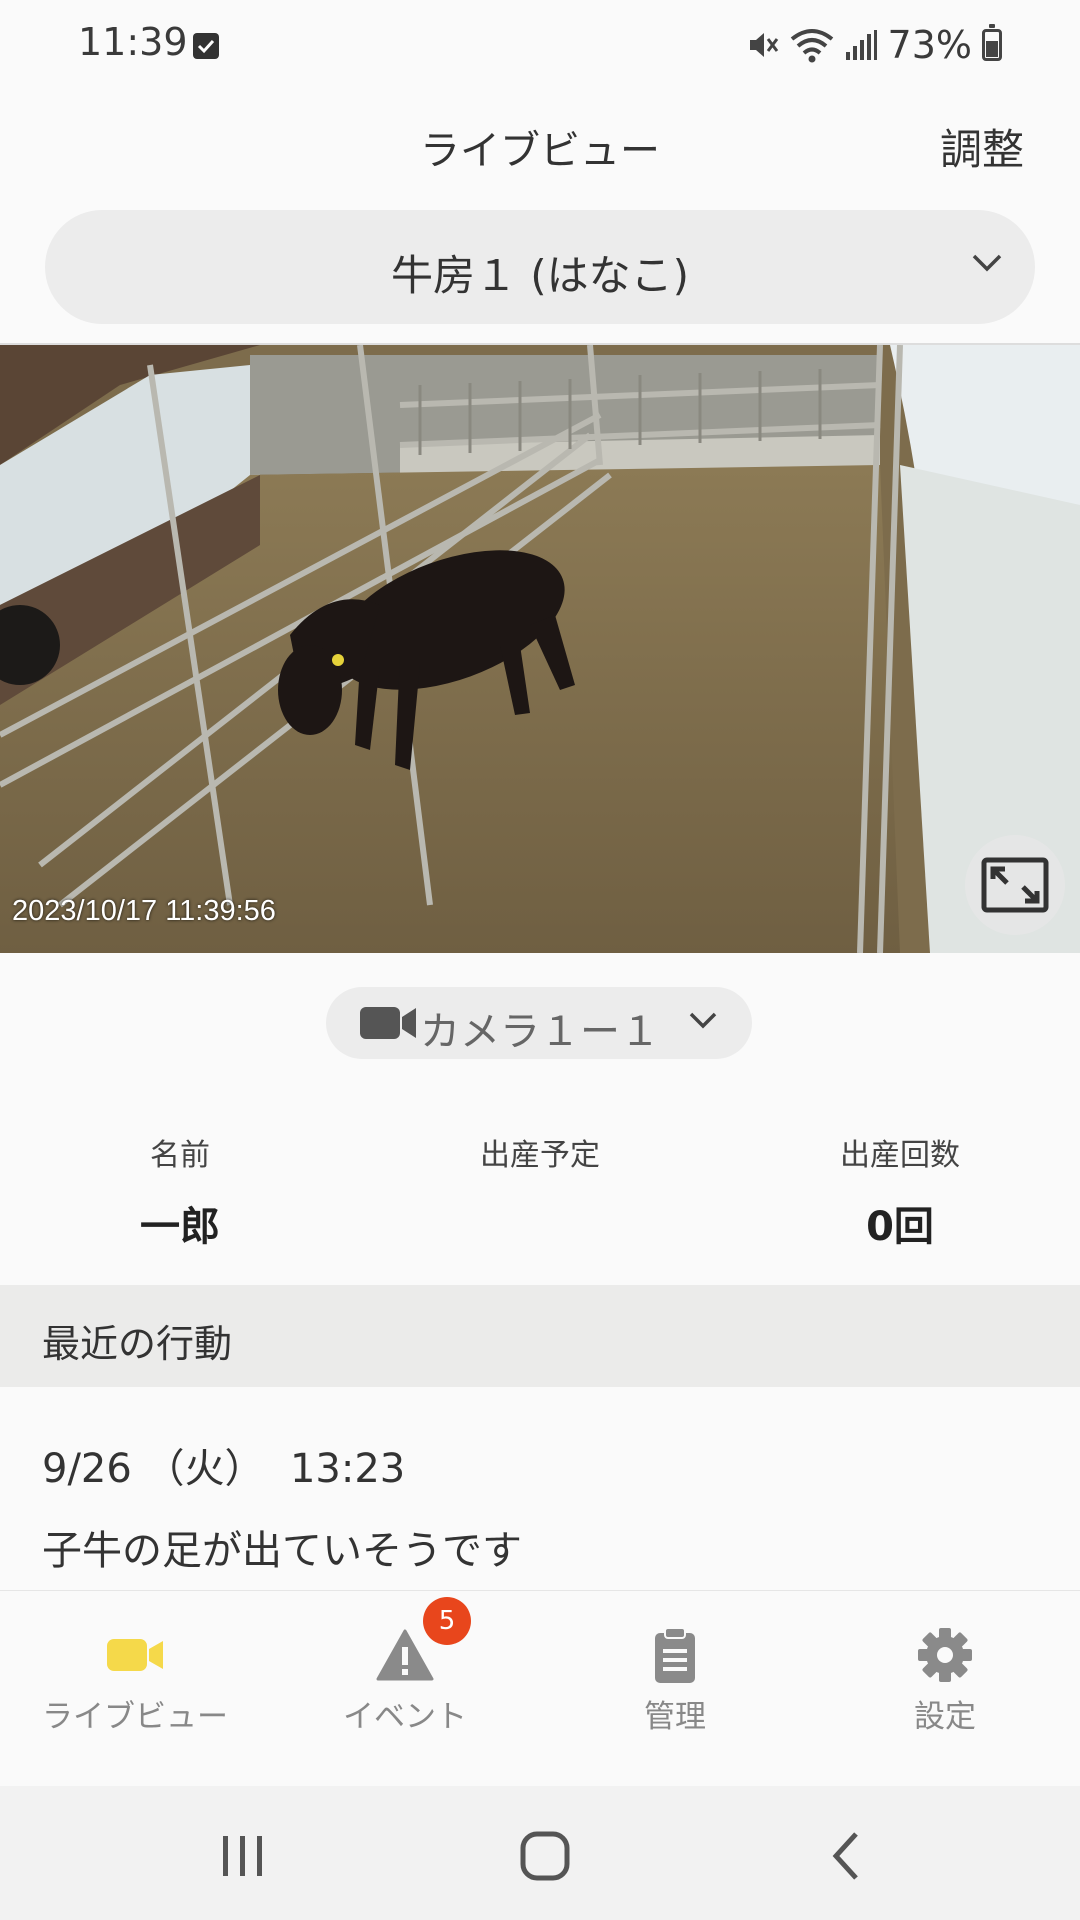 The height and width of the screenshot is (1920, 1080). I want to click on fullscreen-icon, so click(1015, 885).